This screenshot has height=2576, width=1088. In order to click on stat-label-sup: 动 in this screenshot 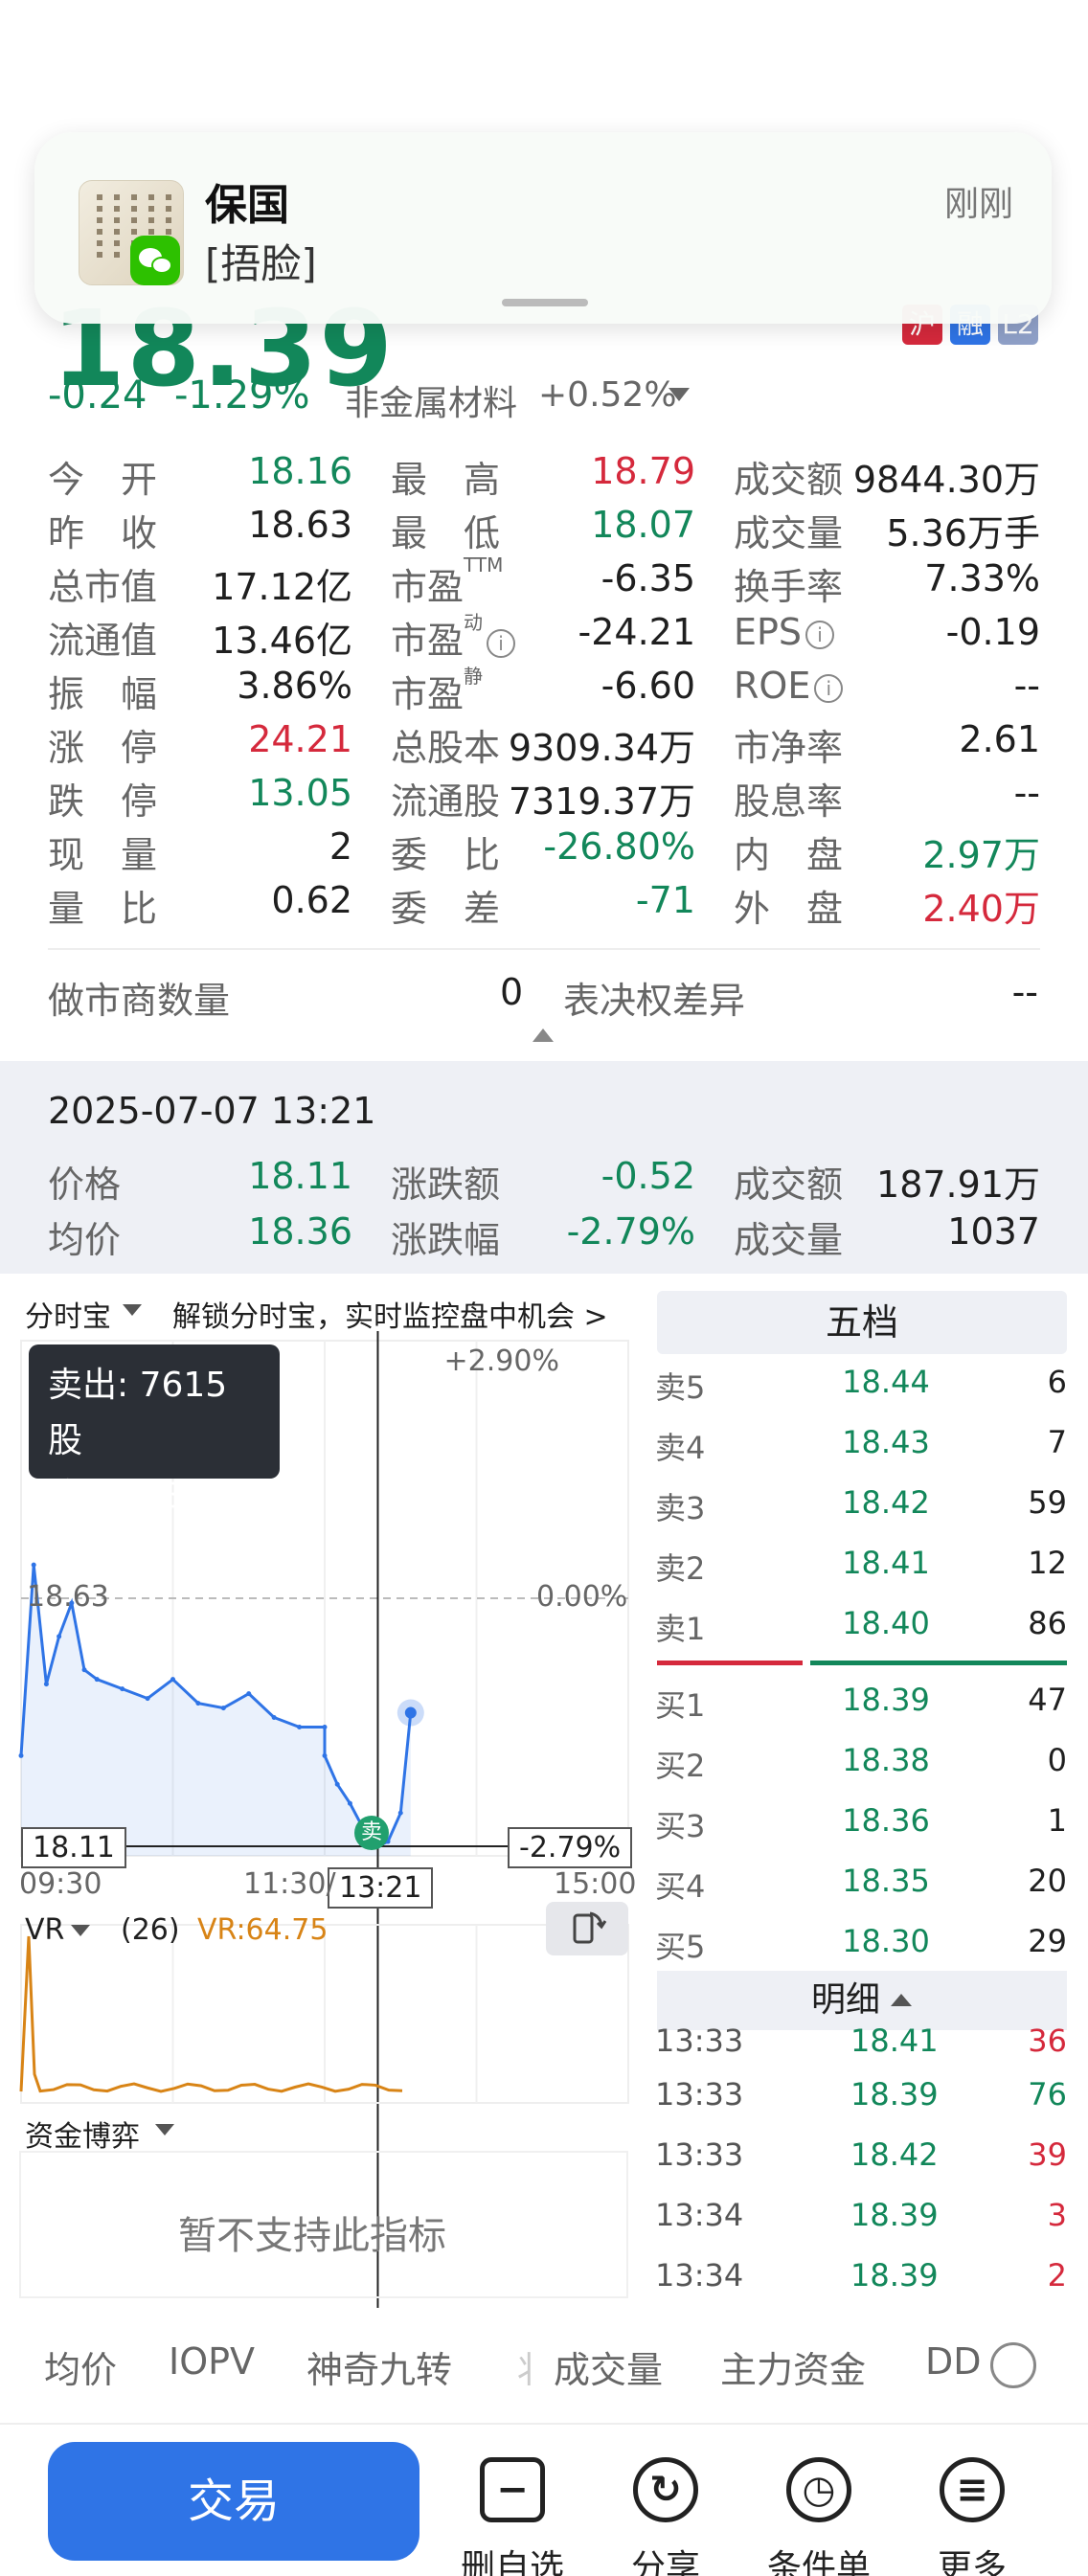, I will do `click(474, 622)`.